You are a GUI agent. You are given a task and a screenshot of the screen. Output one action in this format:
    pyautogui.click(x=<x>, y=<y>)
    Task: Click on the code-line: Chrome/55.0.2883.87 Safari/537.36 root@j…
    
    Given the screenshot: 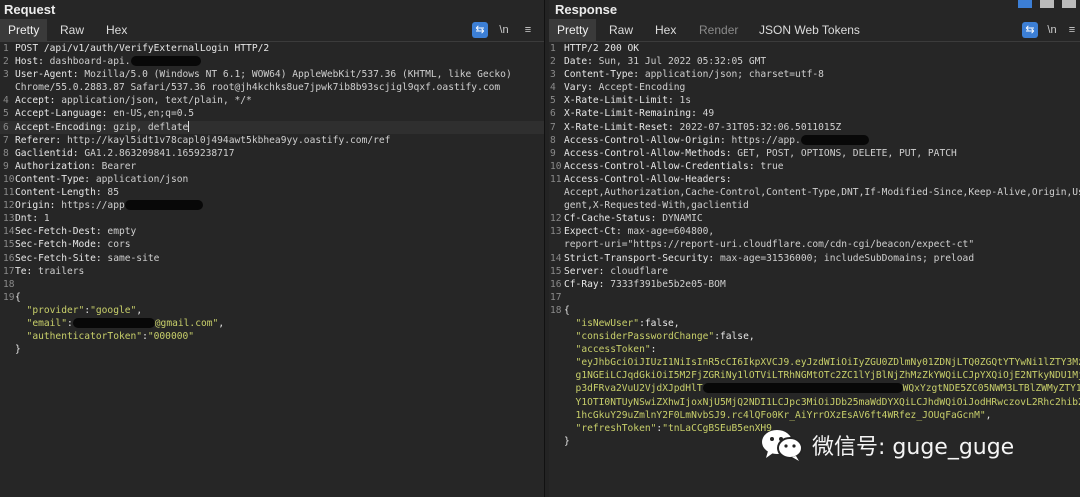 What is the action you would take?
    pyautogui.click(x=272, y=87)
    